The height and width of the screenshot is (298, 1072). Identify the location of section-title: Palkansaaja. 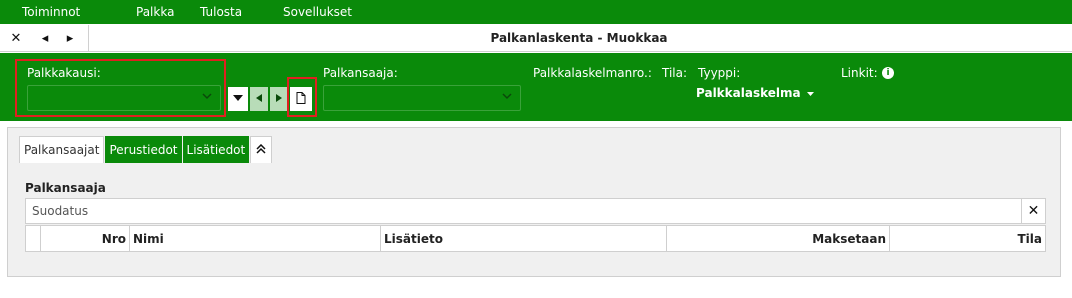
(65, 188).